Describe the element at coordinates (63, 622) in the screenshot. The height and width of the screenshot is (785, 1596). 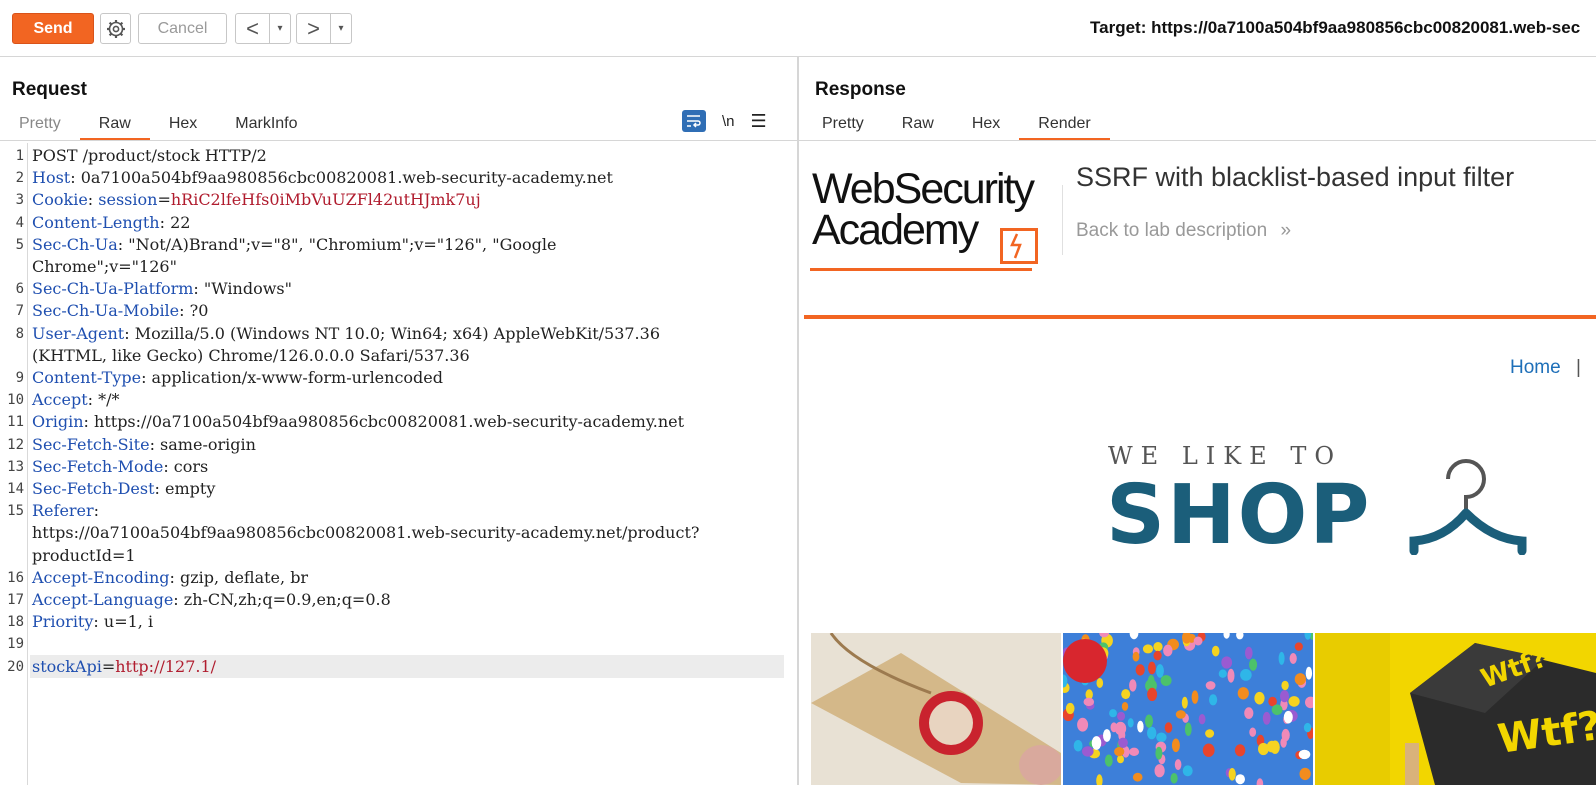
I see `header-name: Priority` at that location.